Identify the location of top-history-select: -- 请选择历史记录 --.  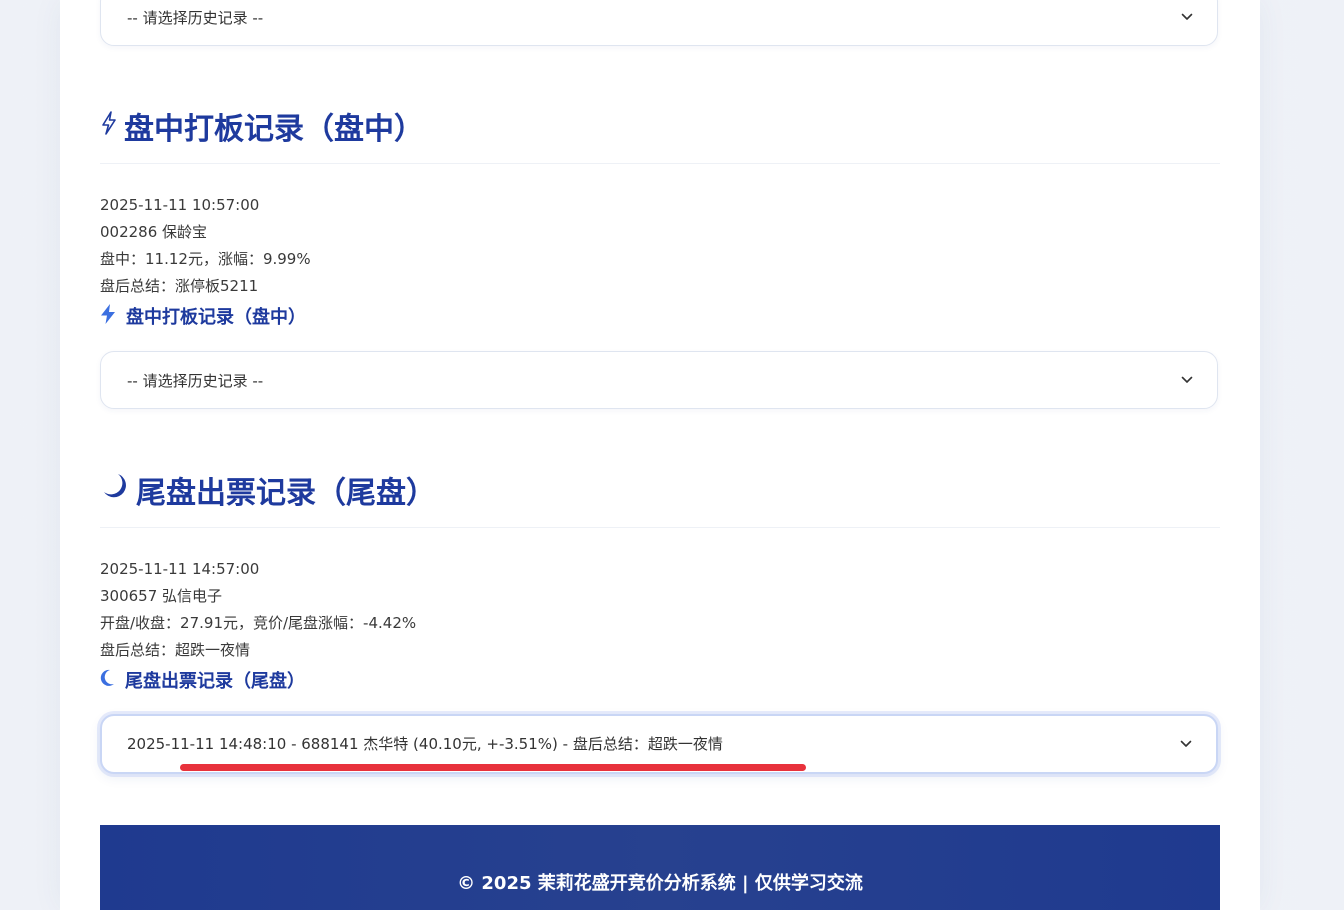
(659, 23).